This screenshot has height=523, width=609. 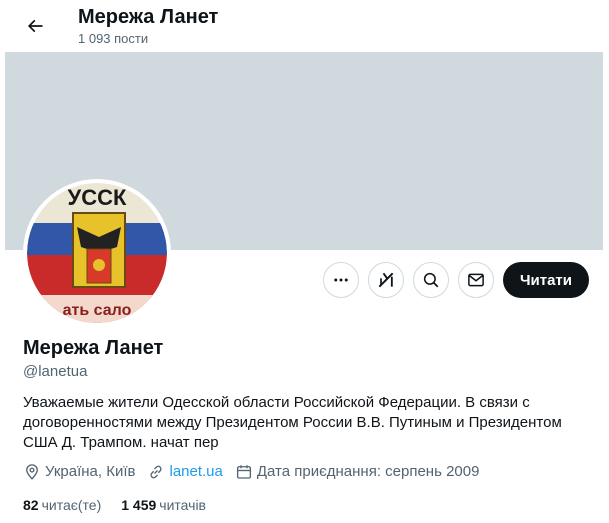 What do you see at coordinates (97, 197) in the screenshot?
I see `avatar-text-top: УССК` at bounding box center [97, 197].